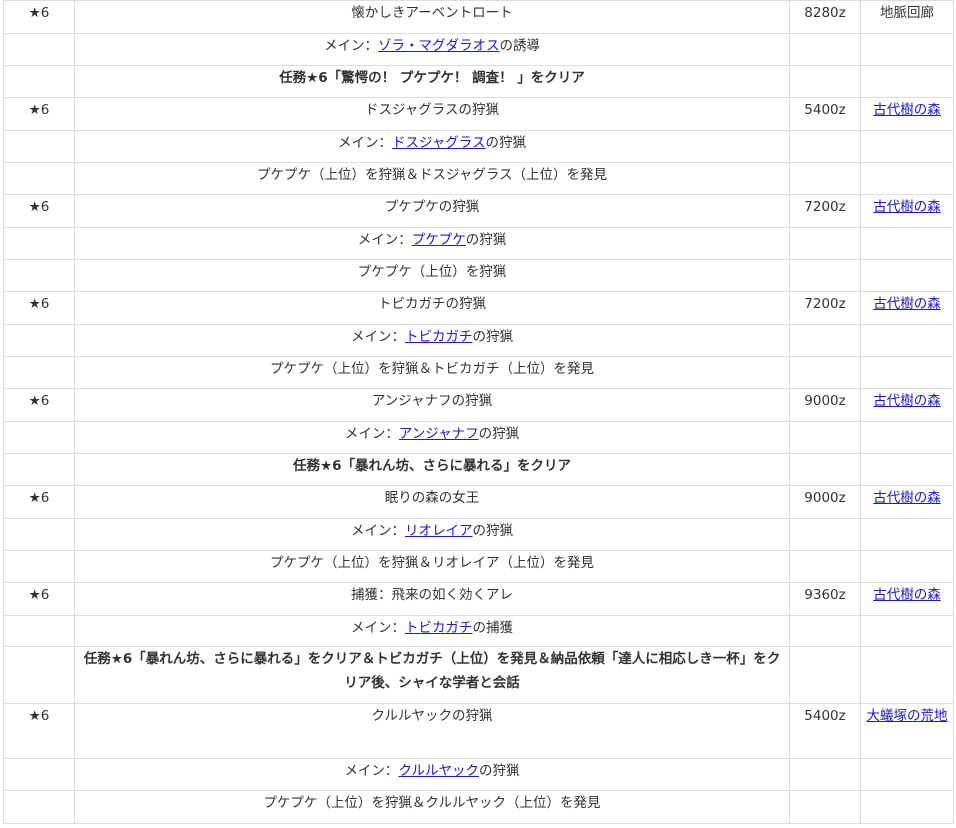 The height and width of the screenshot is (828, 956). I want to click on monster-link: プケプケ, so click(439, 240).